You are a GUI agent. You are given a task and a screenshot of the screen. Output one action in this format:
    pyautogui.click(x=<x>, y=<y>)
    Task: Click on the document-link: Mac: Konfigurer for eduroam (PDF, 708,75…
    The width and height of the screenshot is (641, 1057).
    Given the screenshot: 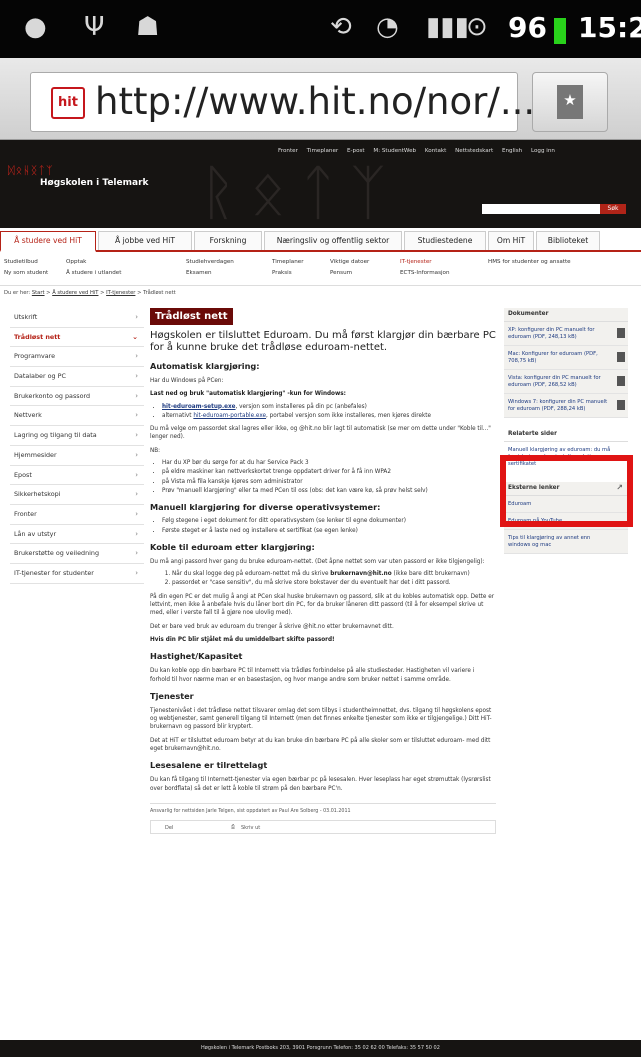 What is the action you would take?
    pyautogui.click(x=566, y=358)
    